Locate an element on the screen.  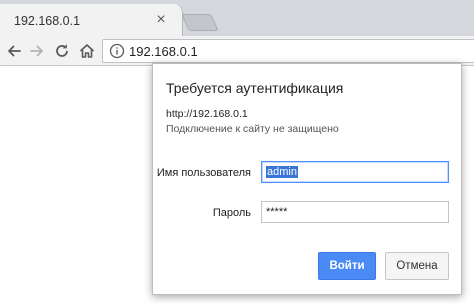
new-tab-button is located at coordinates (200, 22).